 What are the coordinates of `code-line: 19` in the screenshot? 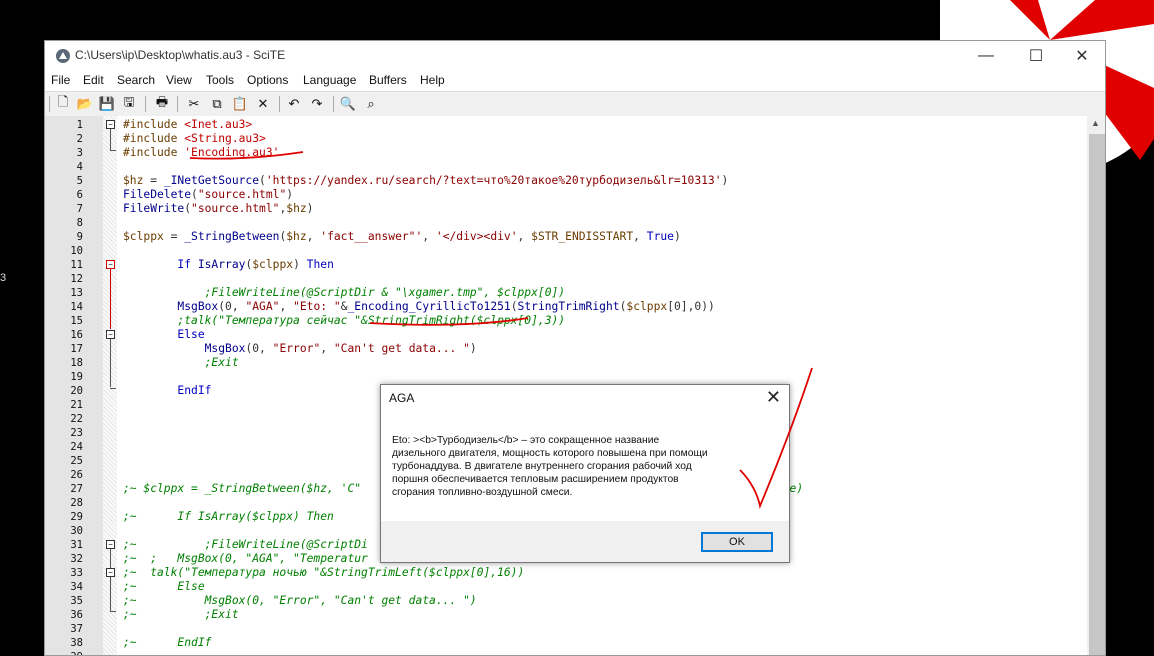 It's located at (560, 377).